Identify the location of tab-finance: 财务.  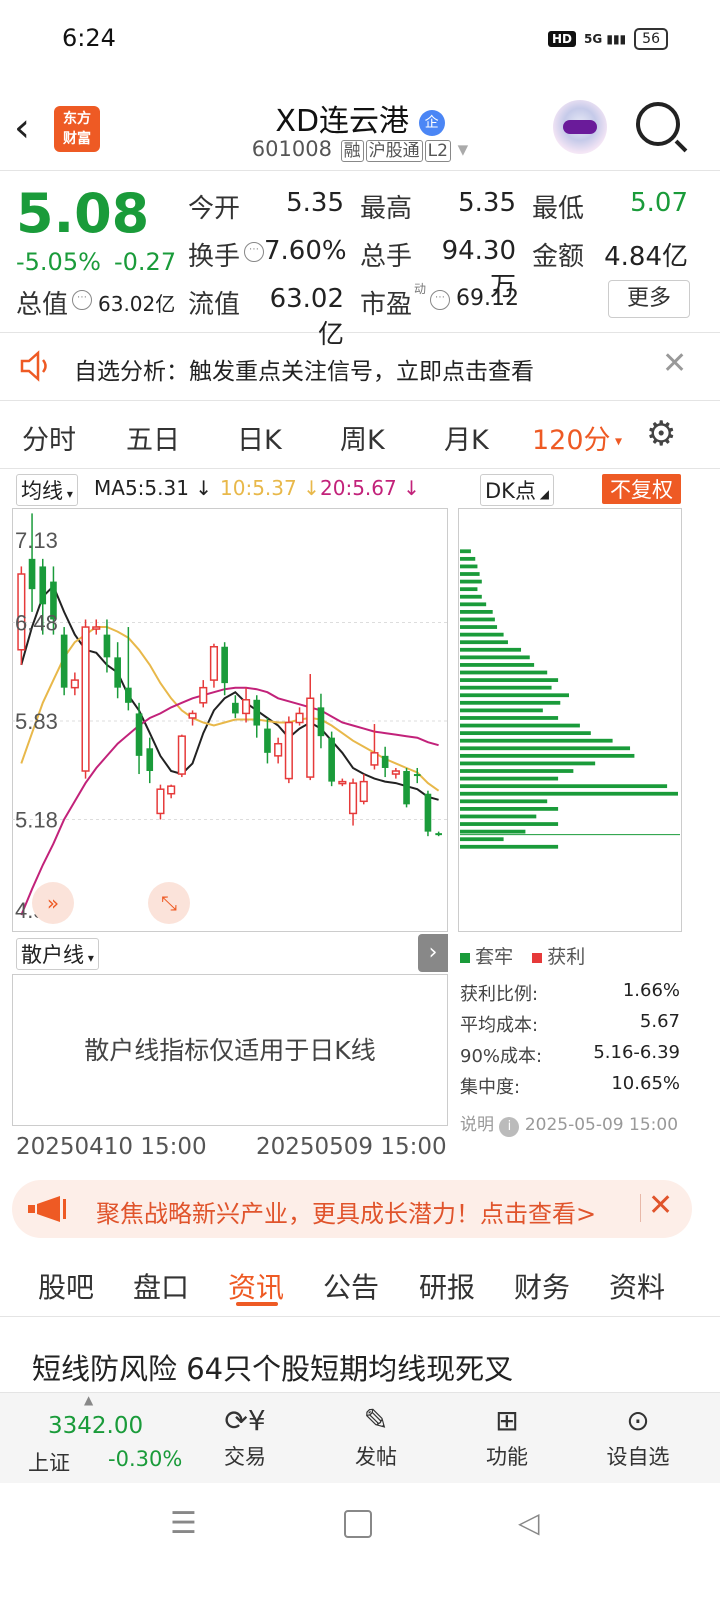
(542, 1286).